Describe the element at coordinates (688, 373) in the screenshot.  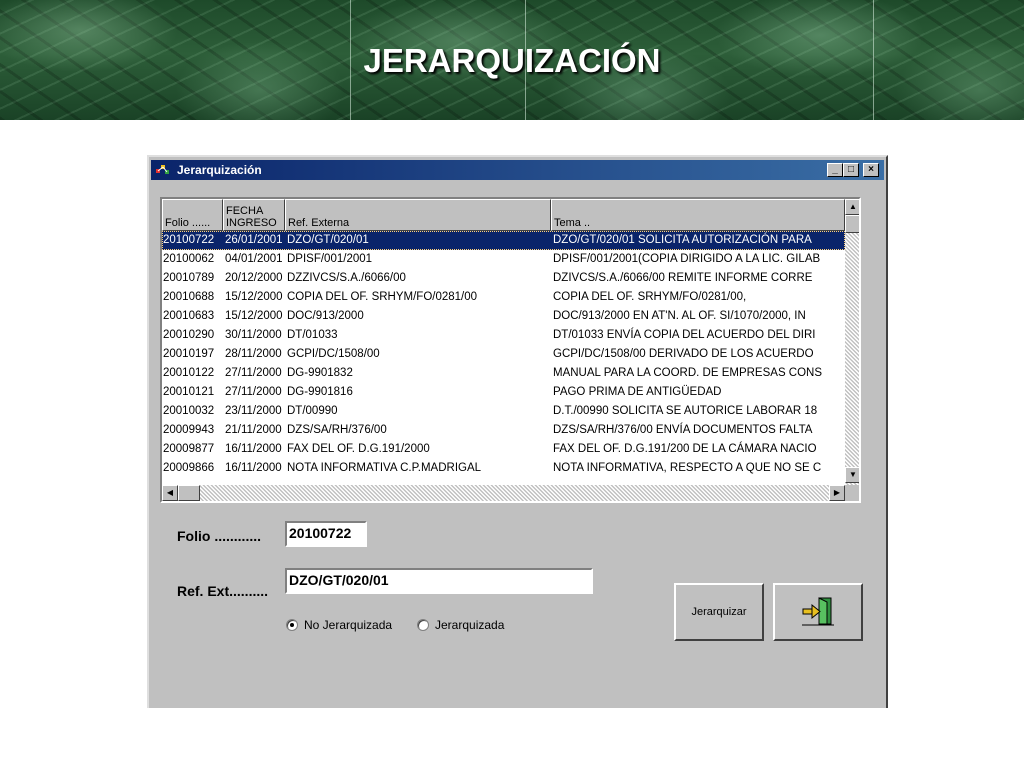
I see `cell-tema: MANUAL PARA LA COORD. DE EMPRESAS CONS` at that location.